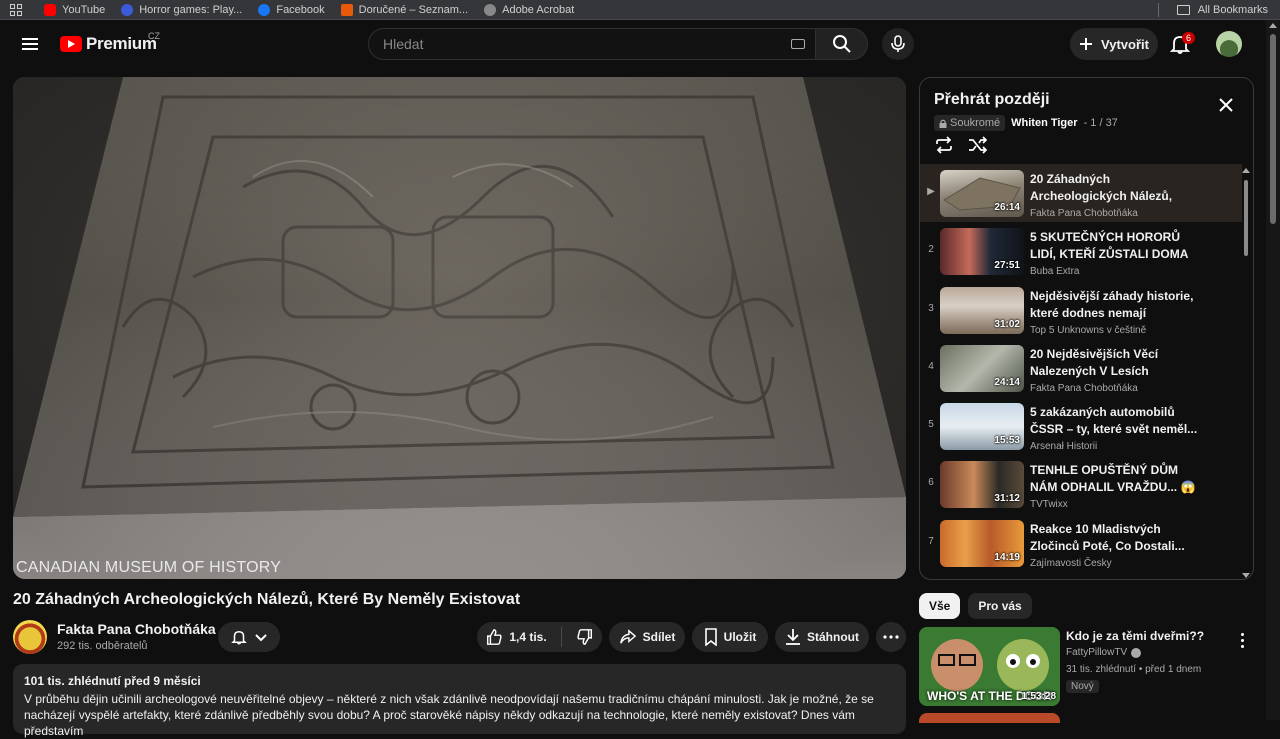  Describe the element at coordinates (627, 636) in the screenshot. I see `share-icon` at that location.